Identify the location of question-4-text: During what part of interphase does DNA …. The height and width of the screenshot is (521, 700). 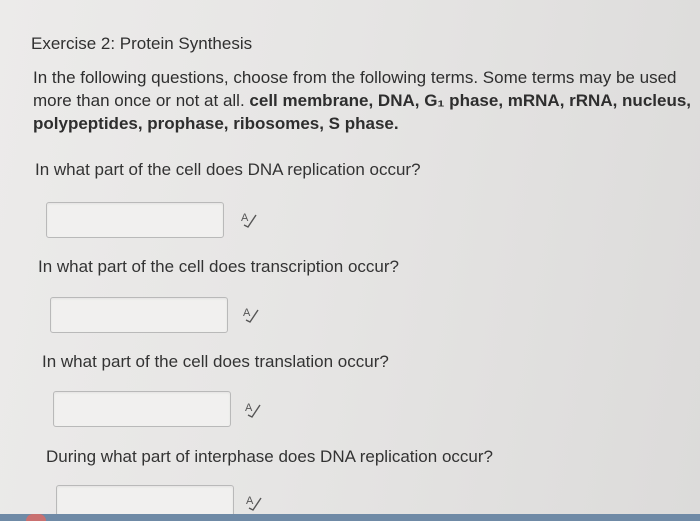
(269, 456).